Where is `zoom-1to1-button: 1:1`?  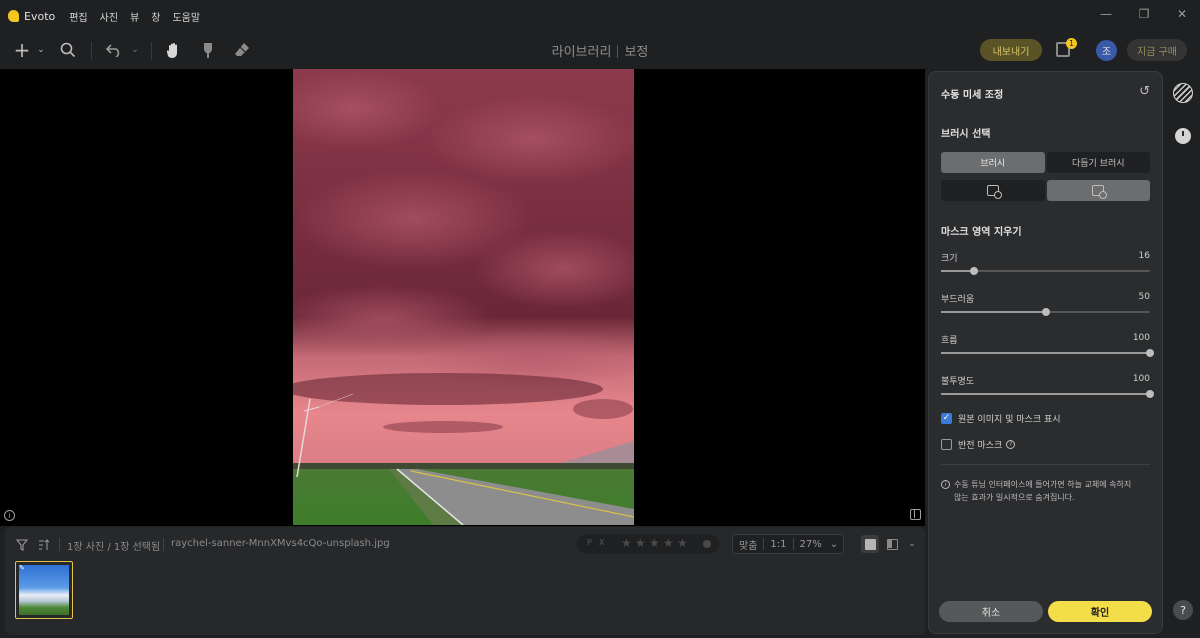 zoom-1to1-button: 1:1 is located at coordinates (778, 544).